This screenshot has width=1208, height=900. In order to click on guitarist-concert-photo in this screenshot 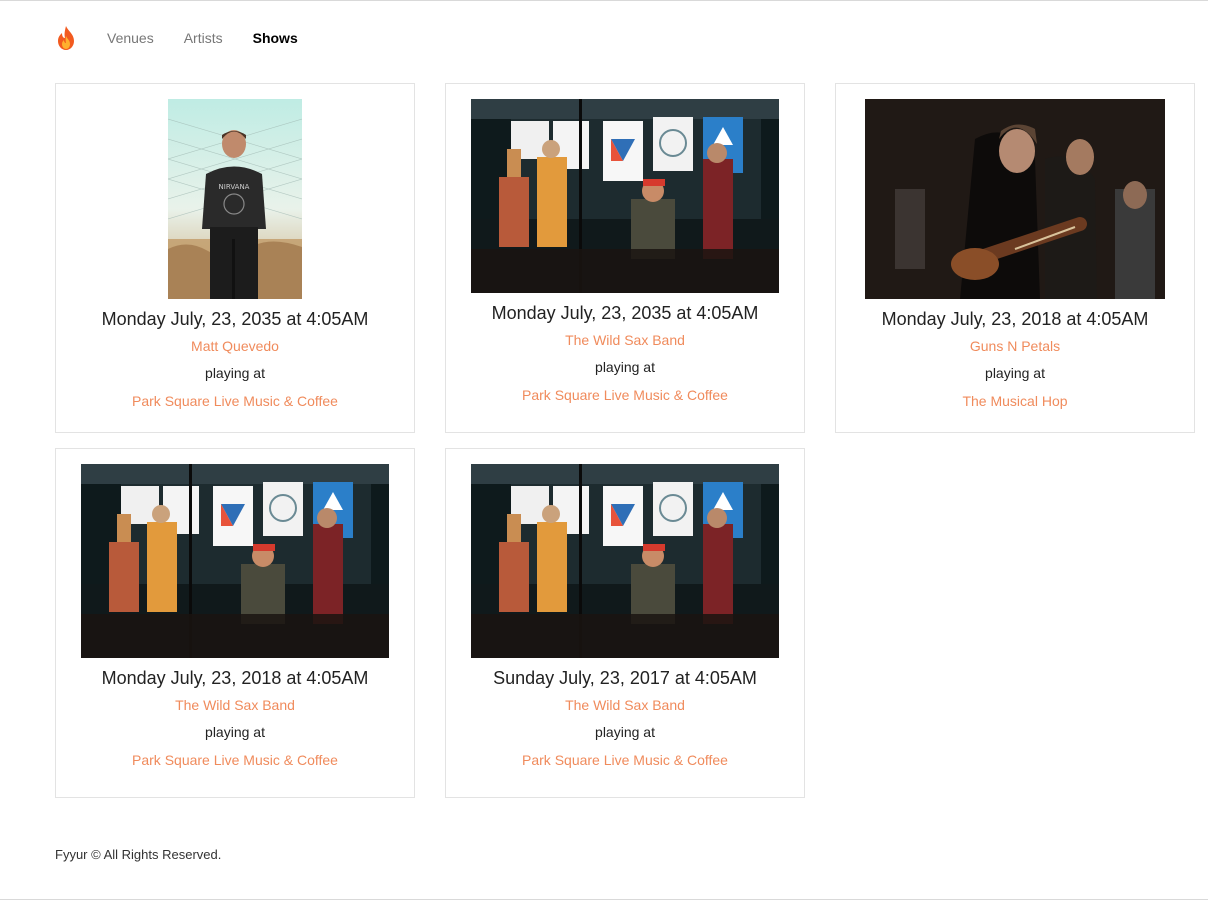, I will do `click(1015, 199)`.